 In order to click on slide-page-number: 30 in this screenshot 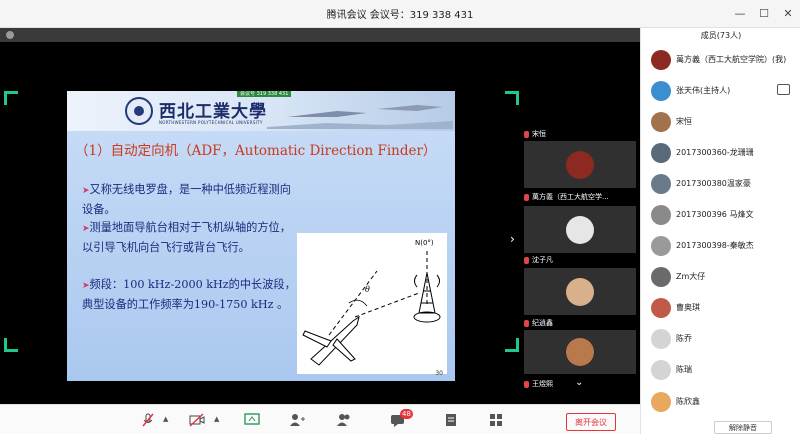, I will do `click(439, 373)`.